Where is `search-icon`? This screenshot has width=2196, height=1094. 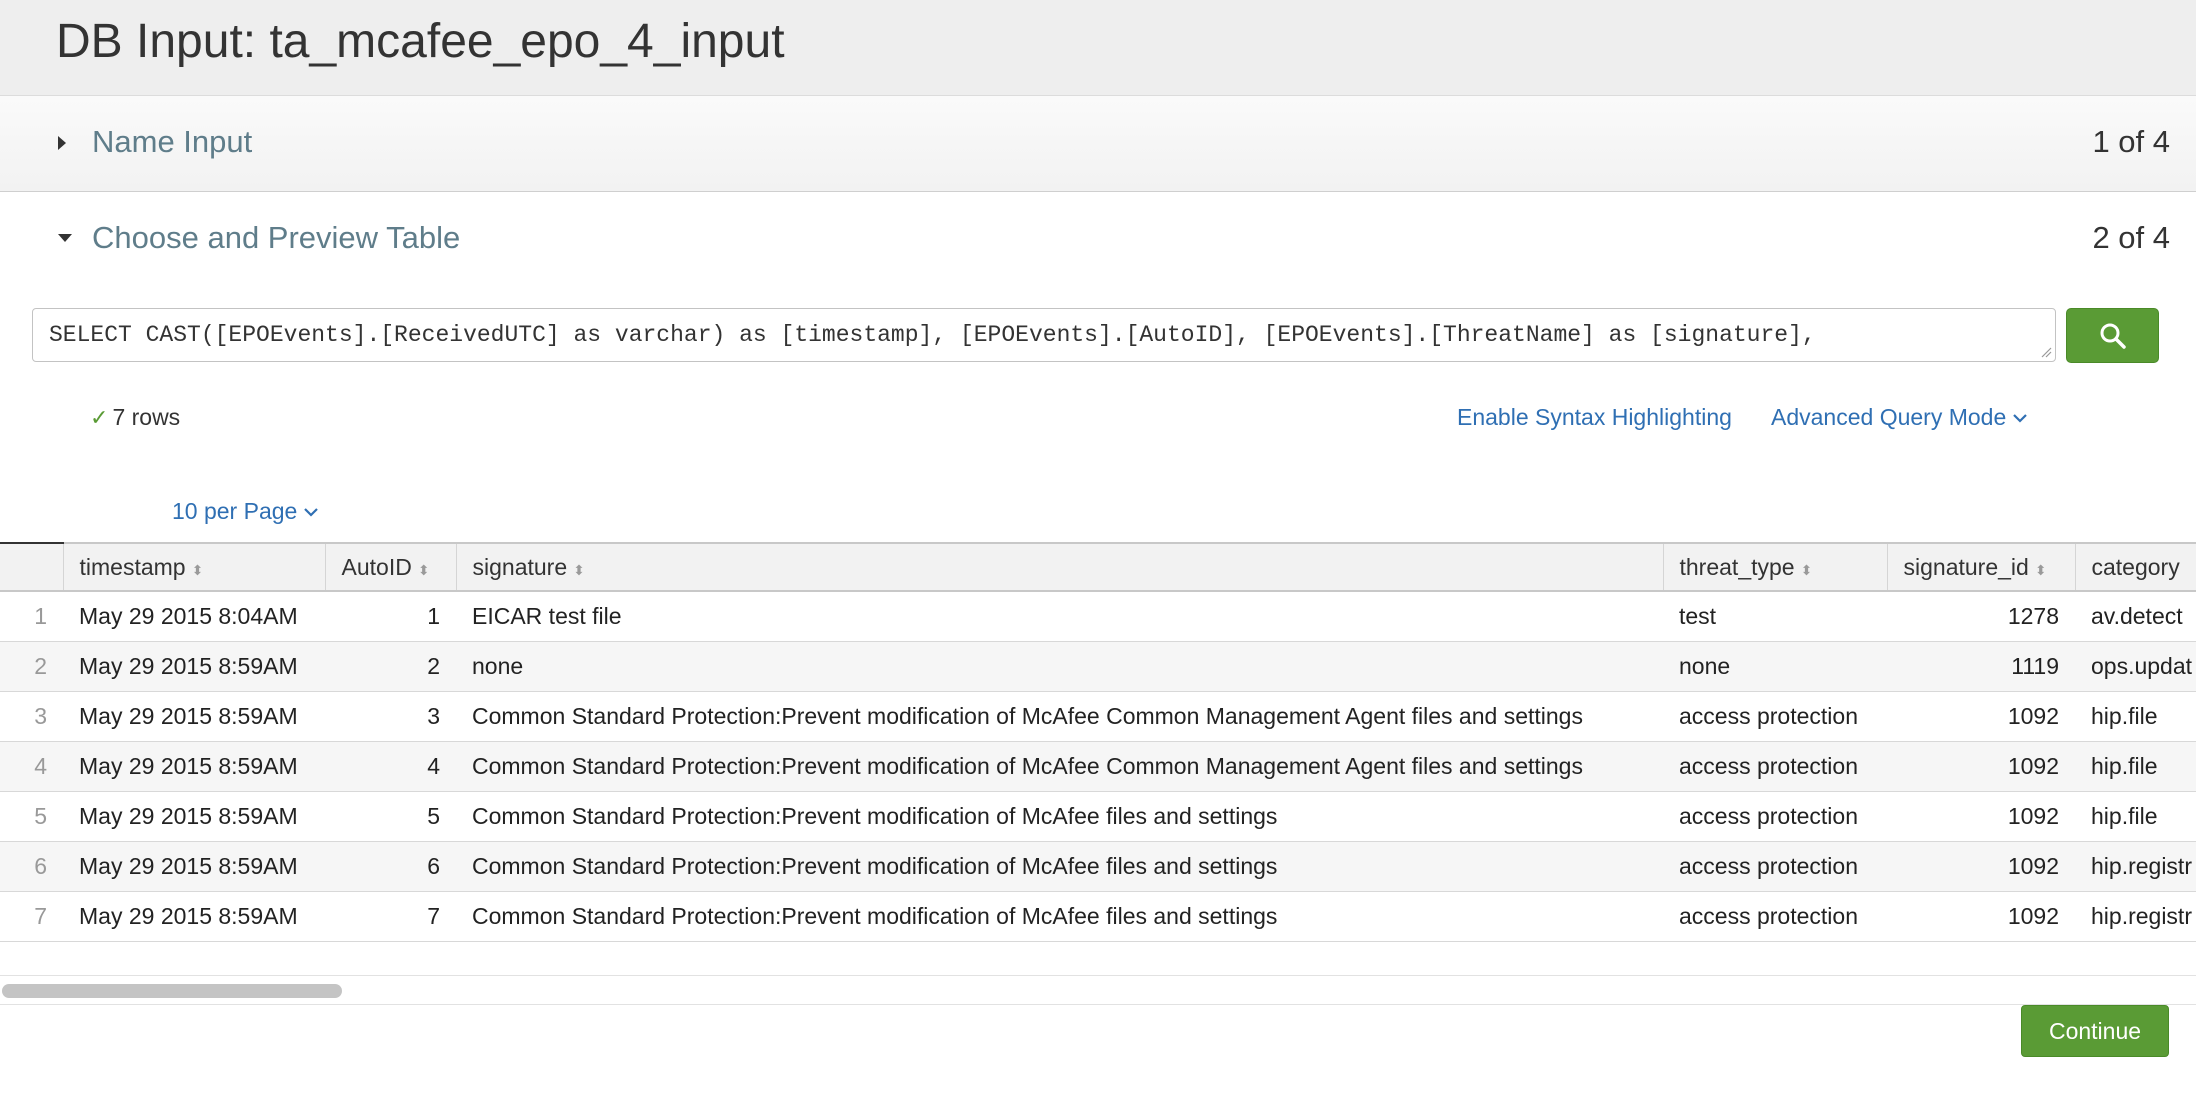 search-icon is located at coordinates (2113, 336).